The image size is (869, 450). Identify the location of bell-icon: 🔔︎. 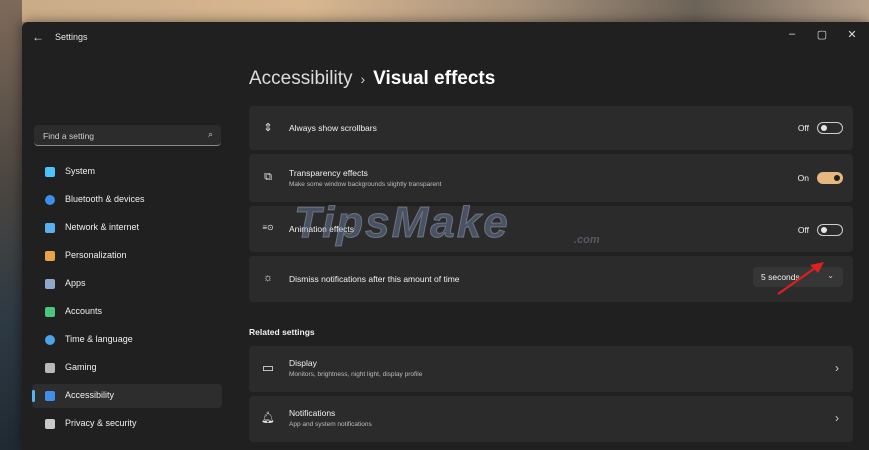
(268, 418).